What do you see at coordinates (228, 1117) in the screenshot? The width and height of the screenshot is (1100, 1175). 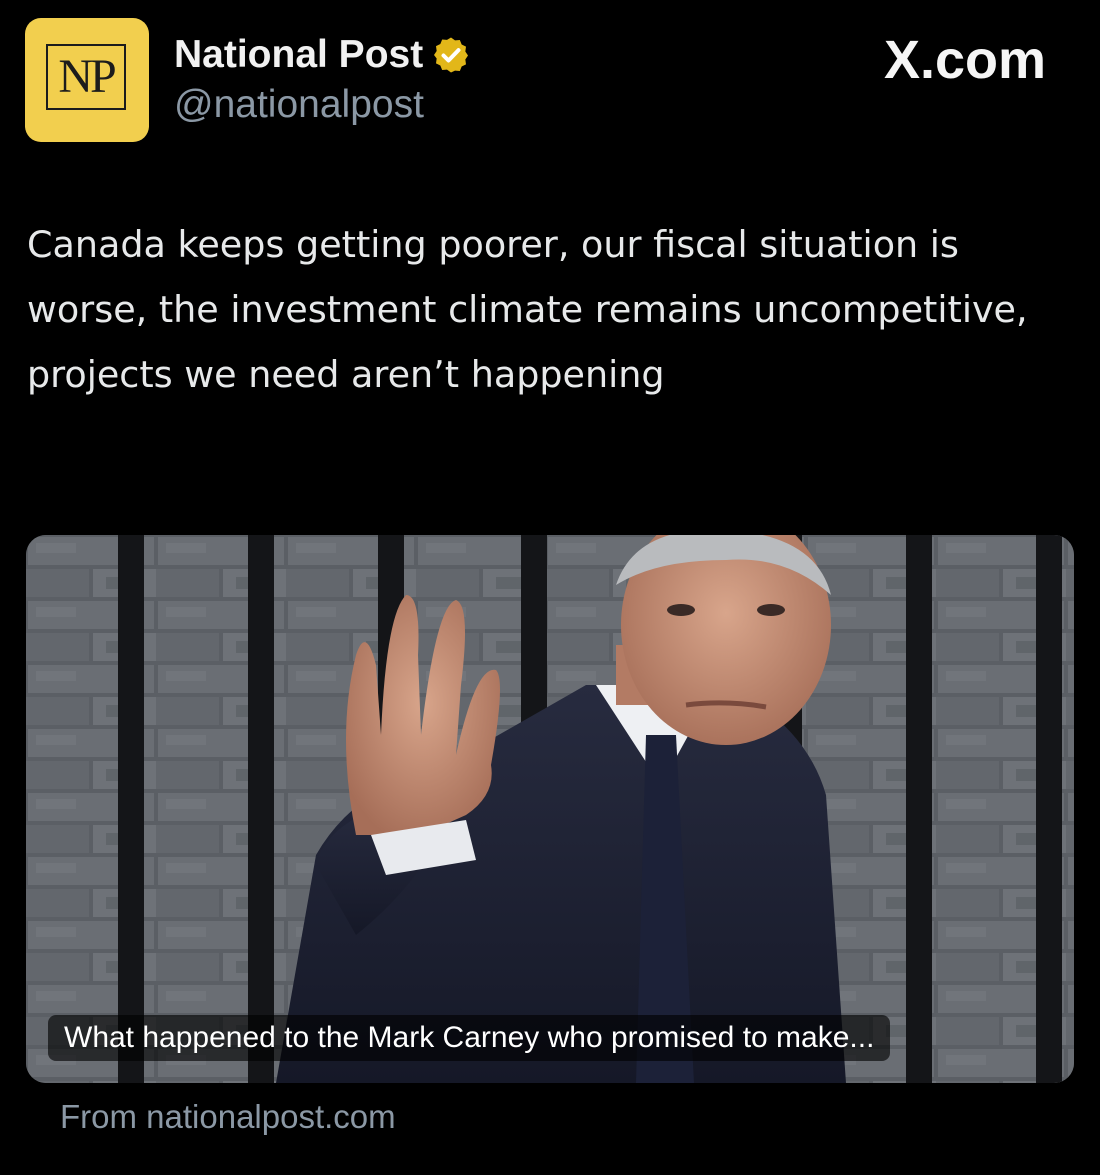 I see `link-source: From nationalpost.com` at bounding box center [228, 1117].